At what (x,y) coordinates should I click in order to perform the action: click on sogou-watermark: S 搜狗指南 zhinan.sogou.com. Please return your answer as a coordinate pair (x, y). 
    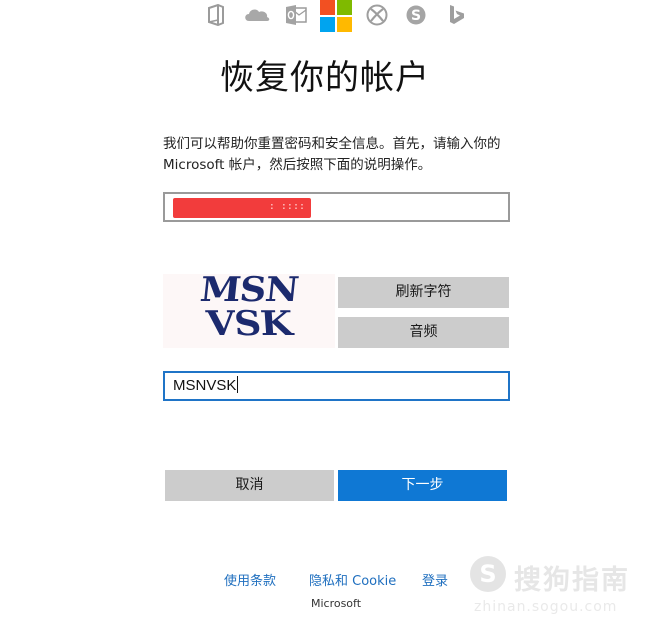
    Looking at the image, I should click on (557, 588).